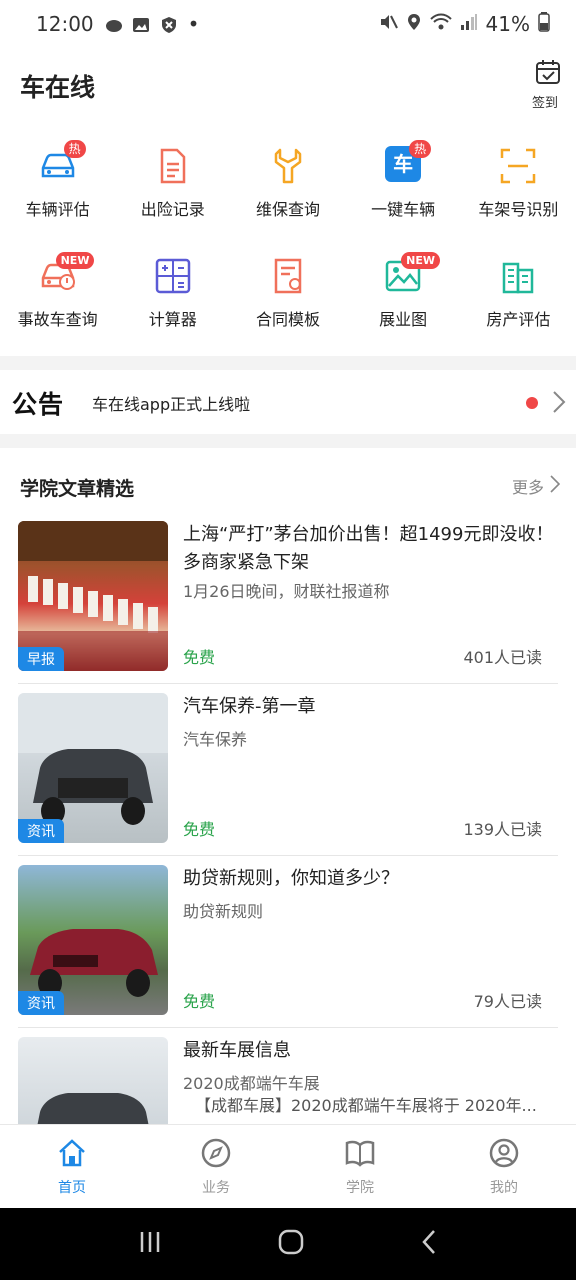 Image resolution: width=576 pixels, height=1280 pixels. Describe the element at coordinates (360, 1188) in the screenshot. I see `nav-label: 学院` at that location.